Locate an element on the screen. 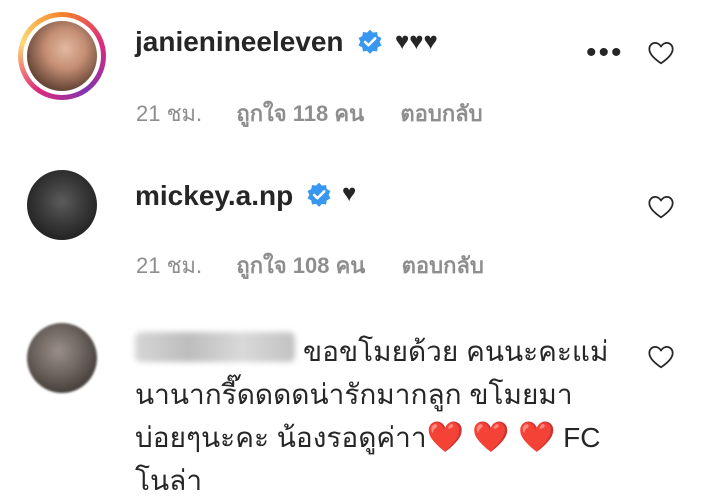 This screenshot has width=704, height=502. comment-line-1: ขอขโมยด้วย คนนะคะแม่ is located at coordinates (456, 351).